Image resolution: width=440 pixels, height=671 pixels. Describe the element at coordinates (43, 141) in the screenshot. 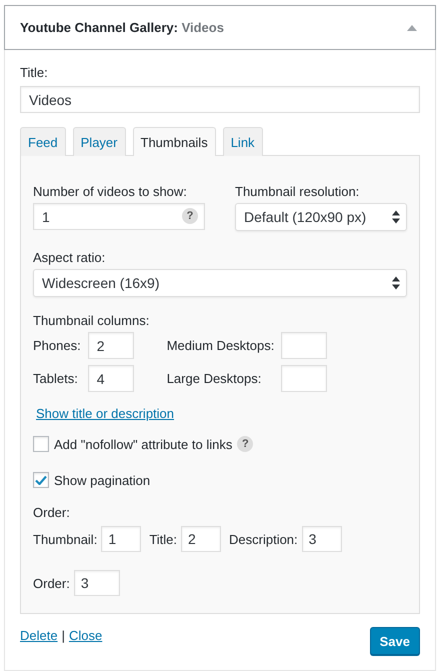

I see `tab: Feed` at that location.